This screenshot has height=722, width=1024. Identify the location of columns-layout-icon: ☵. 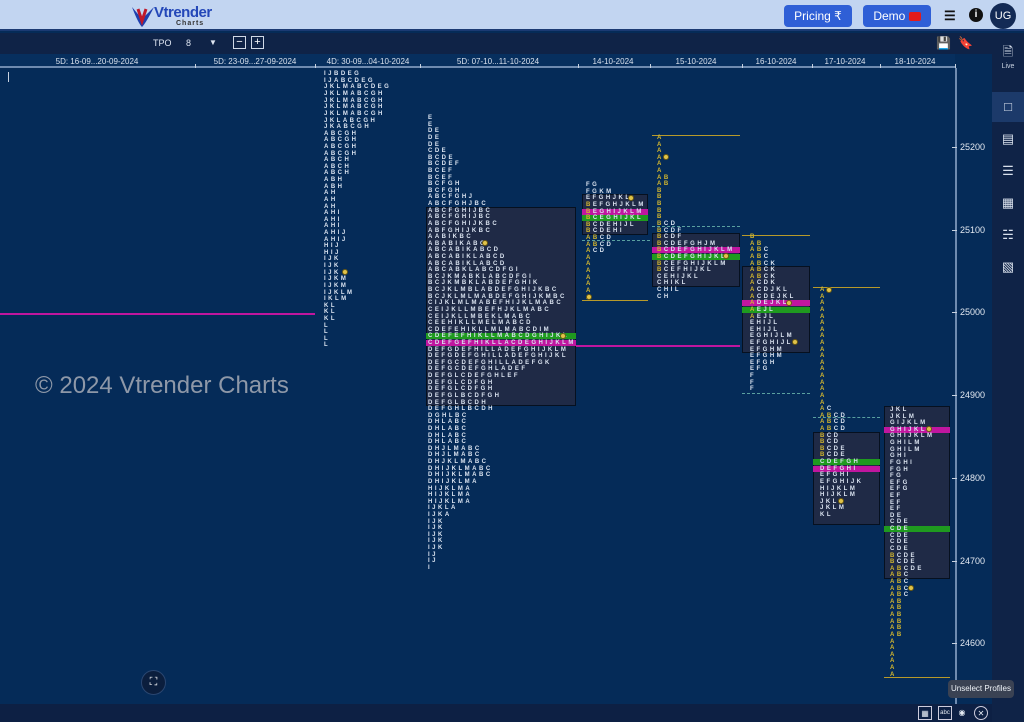
(1008, 235).